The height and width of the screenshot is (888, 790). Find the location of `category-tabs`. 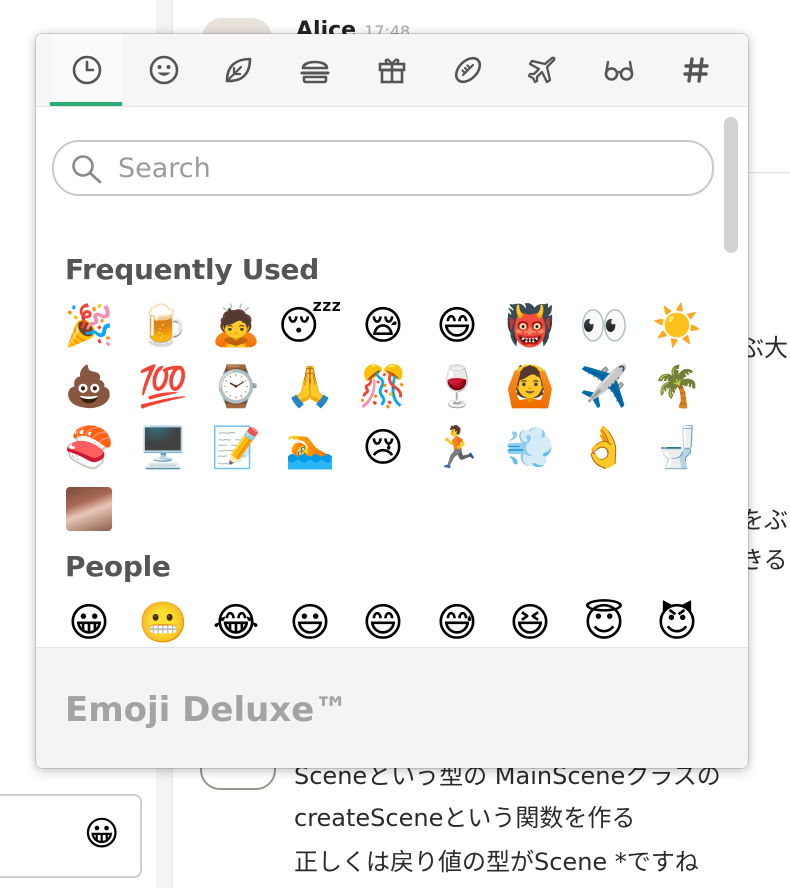

category-tabs is located at coordinates (392, 70).